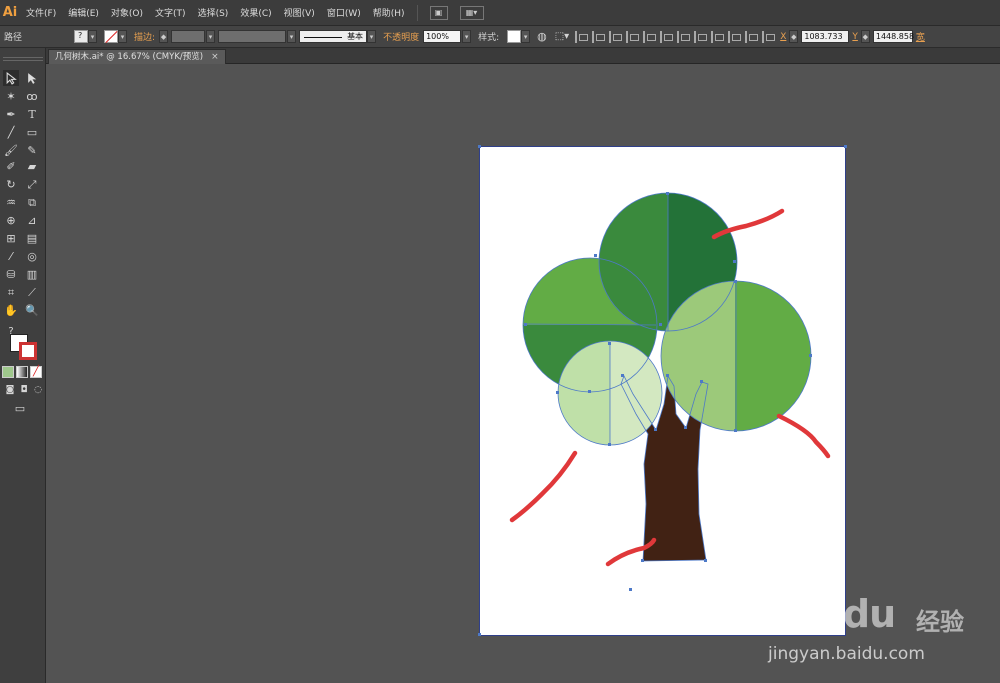 The width and height of the screenshot is (1000, 683). What do you see at coordinates (372, 36) in the screenshot?
I see `brush-definition-dropdown: ▾` at bounding box center [372, 36].